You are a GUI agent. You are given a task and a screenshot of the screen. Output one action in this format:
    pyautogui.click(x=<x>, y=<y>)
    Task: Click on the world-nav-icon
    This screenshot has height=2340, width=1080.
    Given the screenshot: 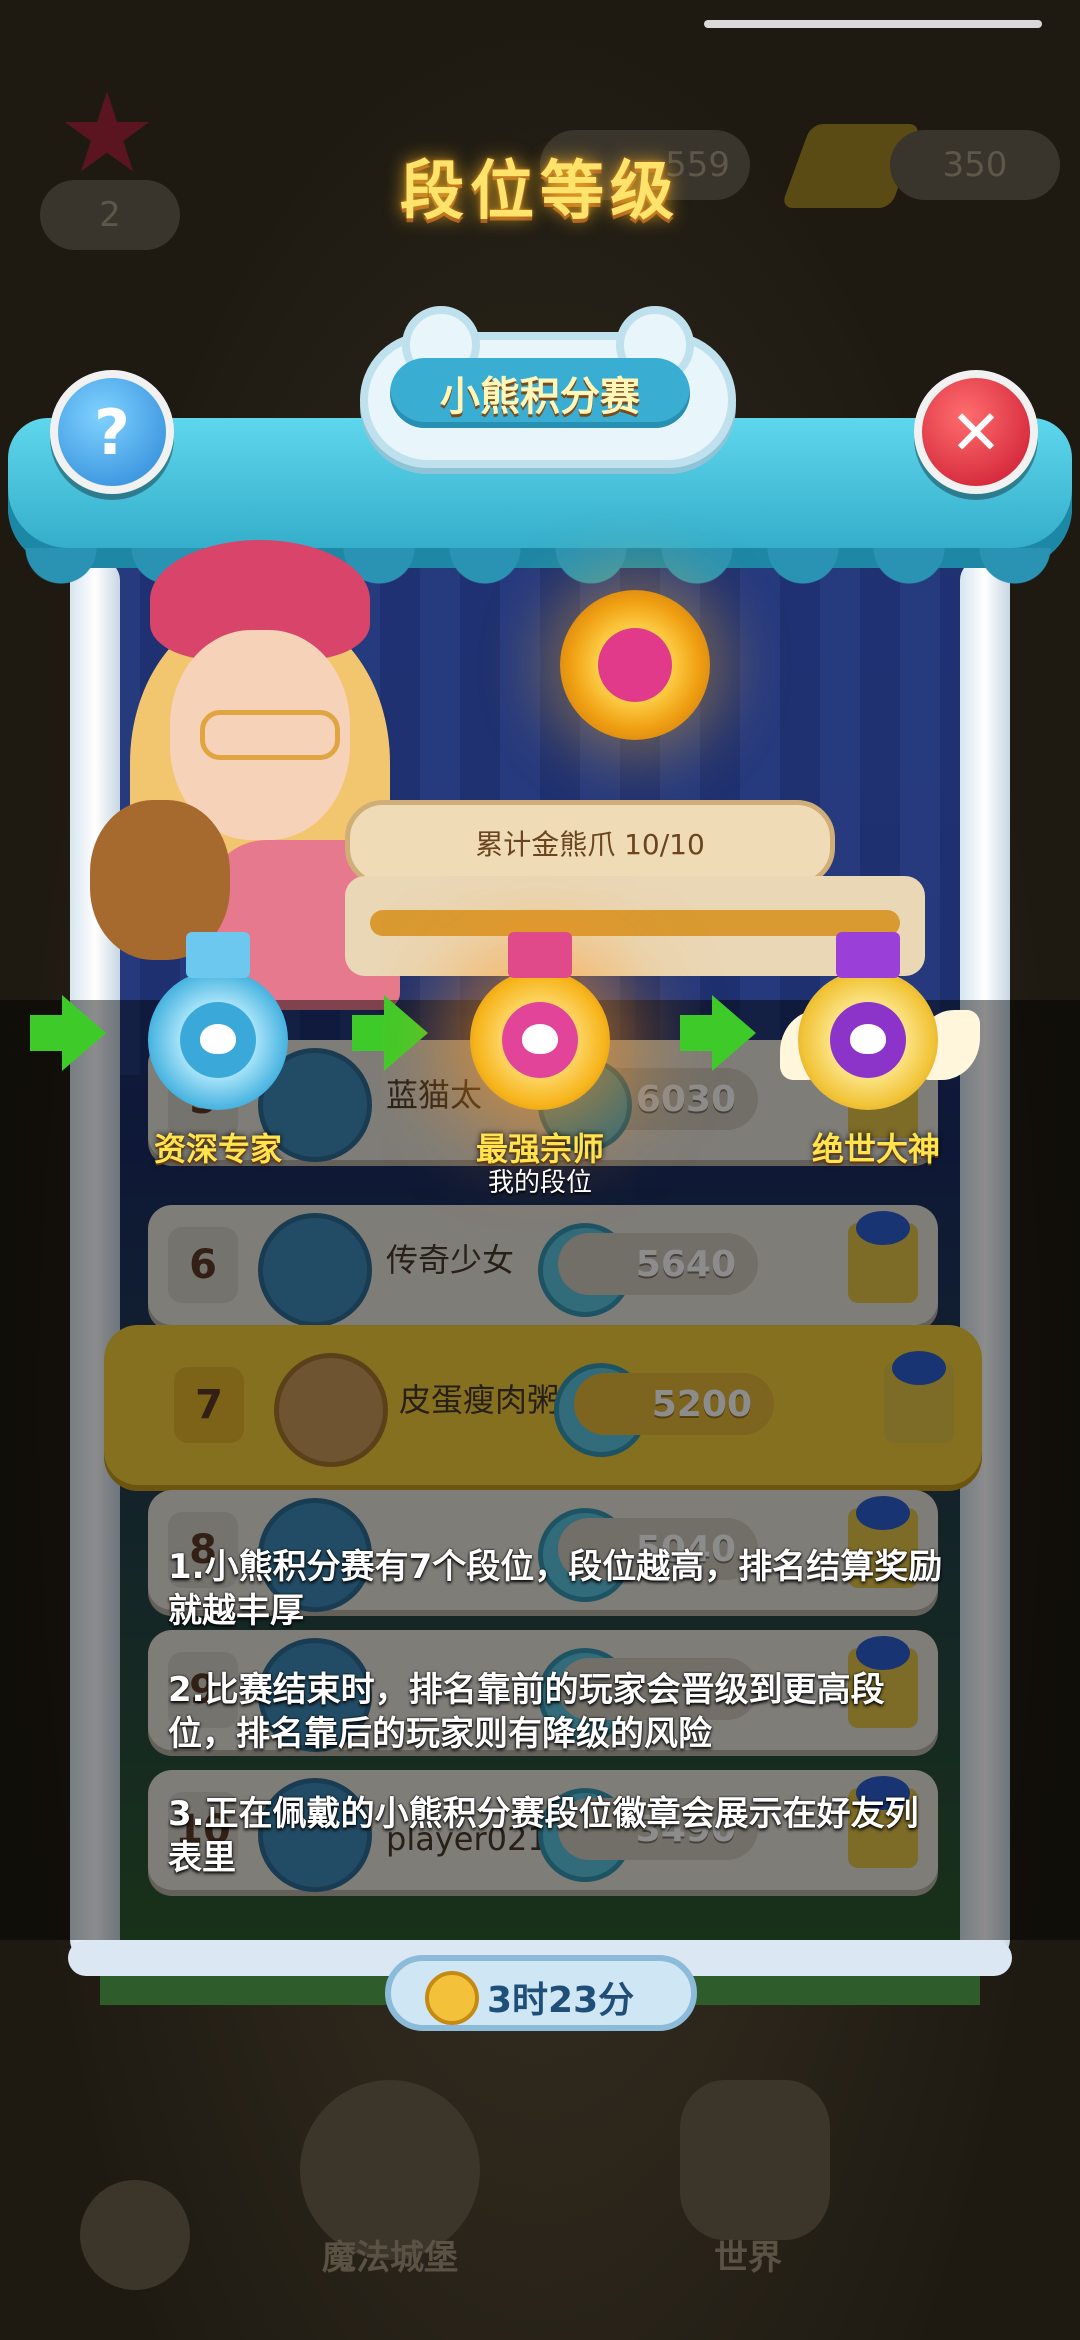 What is the action you would take?
    pyautogui.click(x=755, y=2160)
    